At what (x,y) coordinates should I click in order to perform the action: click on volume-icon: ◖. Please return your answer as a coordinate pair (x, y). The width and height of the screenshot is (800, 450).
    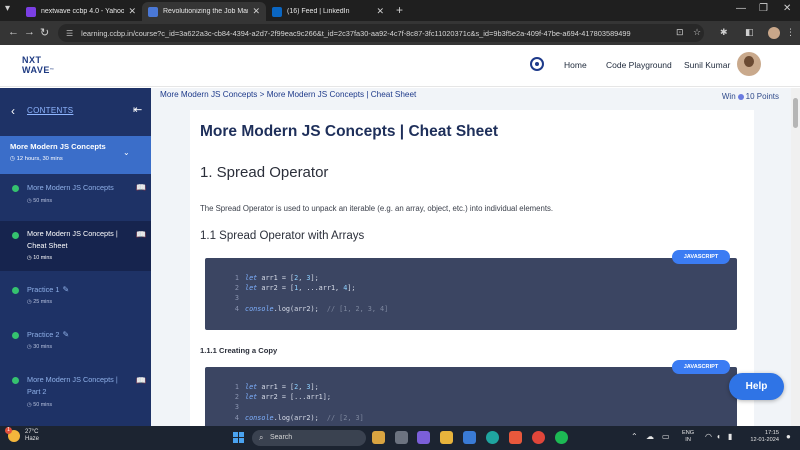
    Looking at the image, I should click on (718, 436).